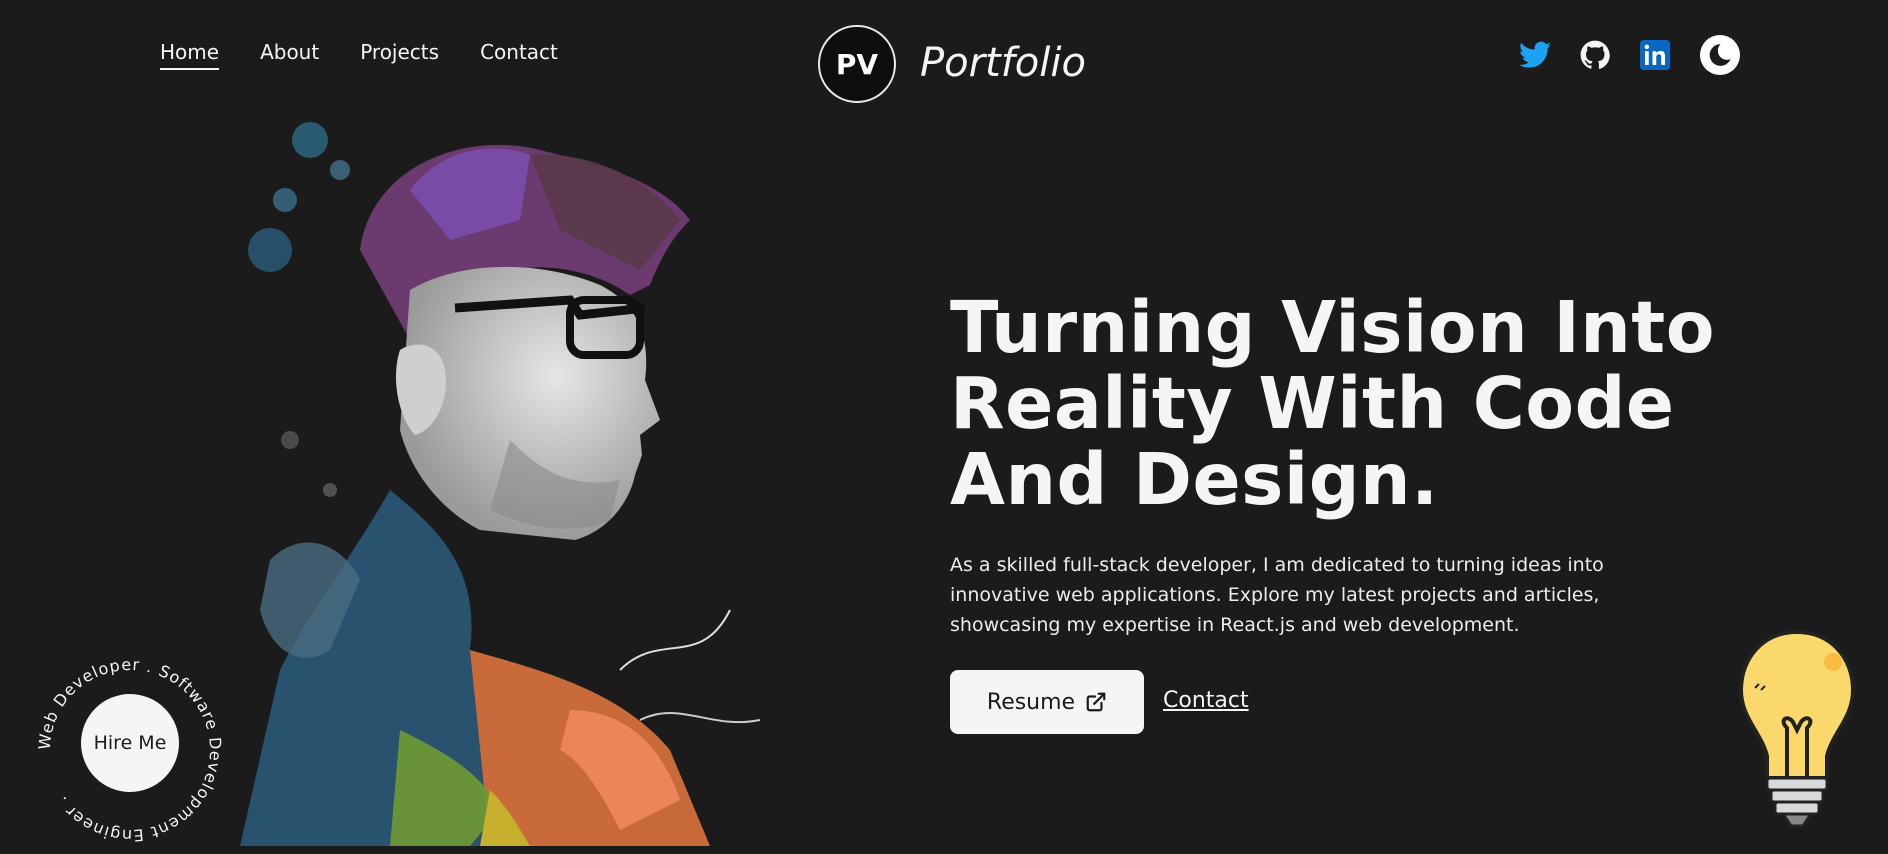 The image size is (1888, 854). I want to click on headline-line-2: Reality With Code, so click(1312, 403).